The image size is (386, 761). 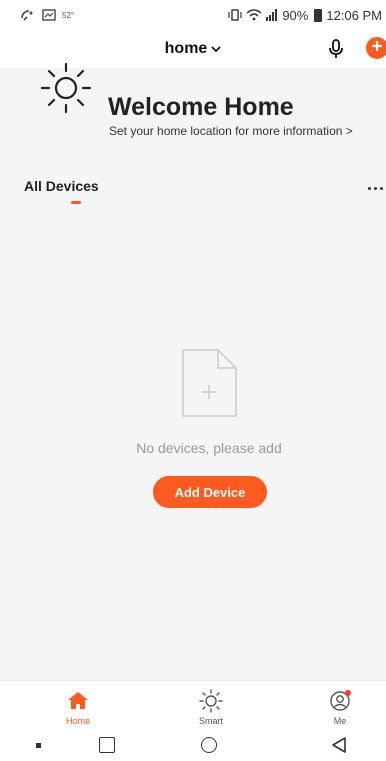 What do you see at coordinates (295, 15) in the screenshot?
I see `battery-percent: 90%` at bounding box center [295, 15].